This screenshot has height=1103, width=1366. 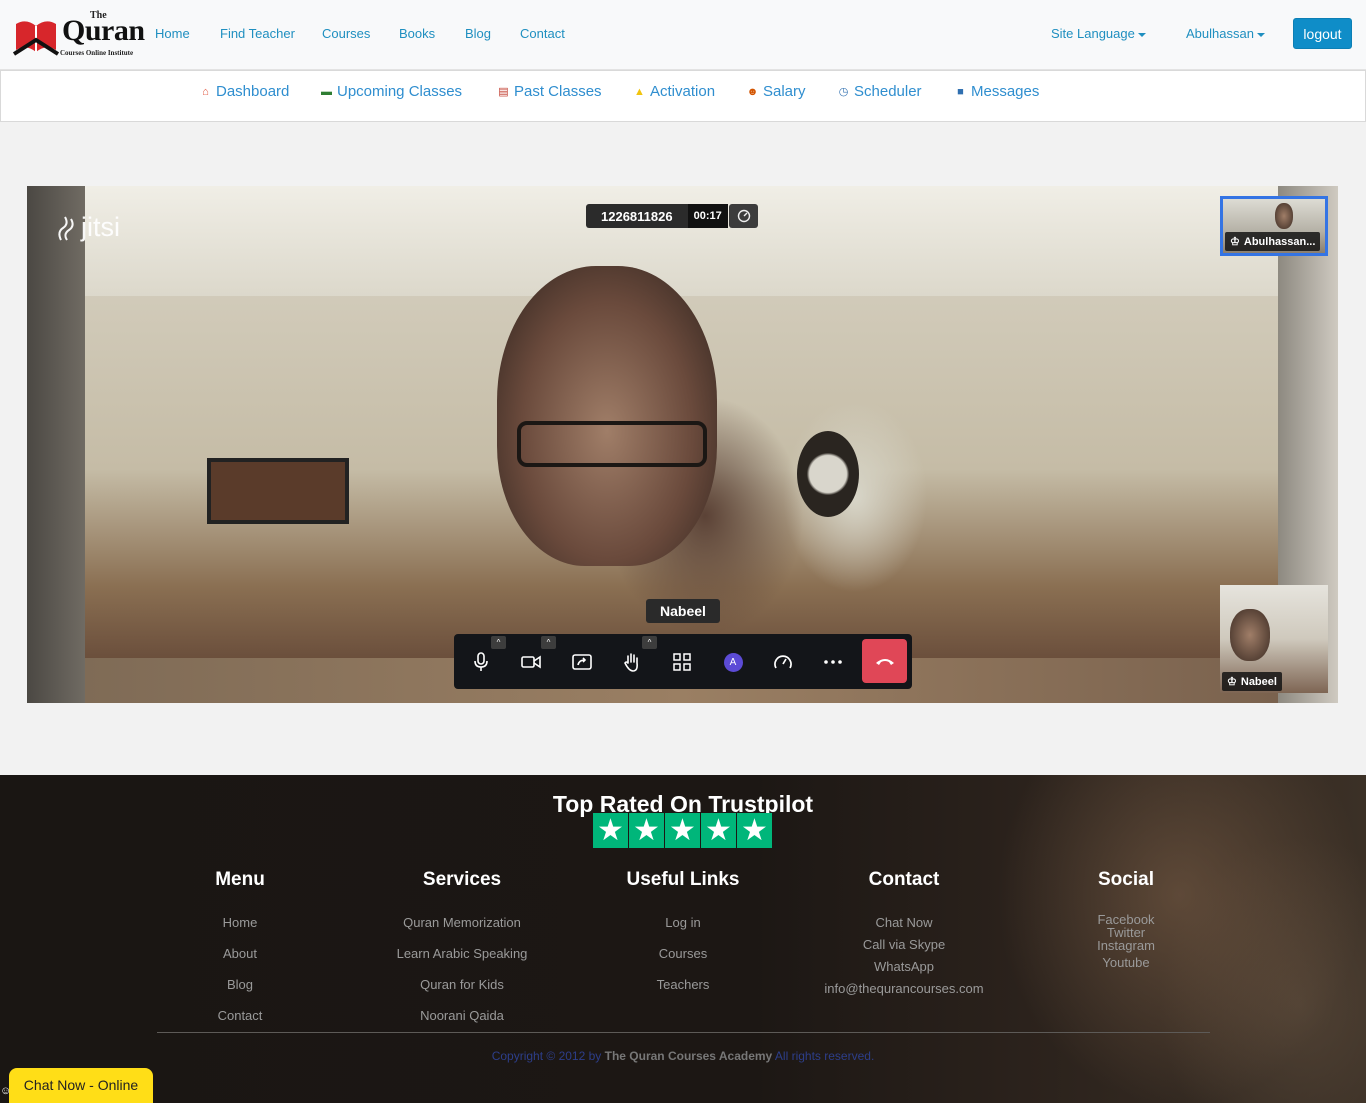 I want to click on thumbnail-nabeel: ♔ Nabeel, so click(x=1274, y=639).